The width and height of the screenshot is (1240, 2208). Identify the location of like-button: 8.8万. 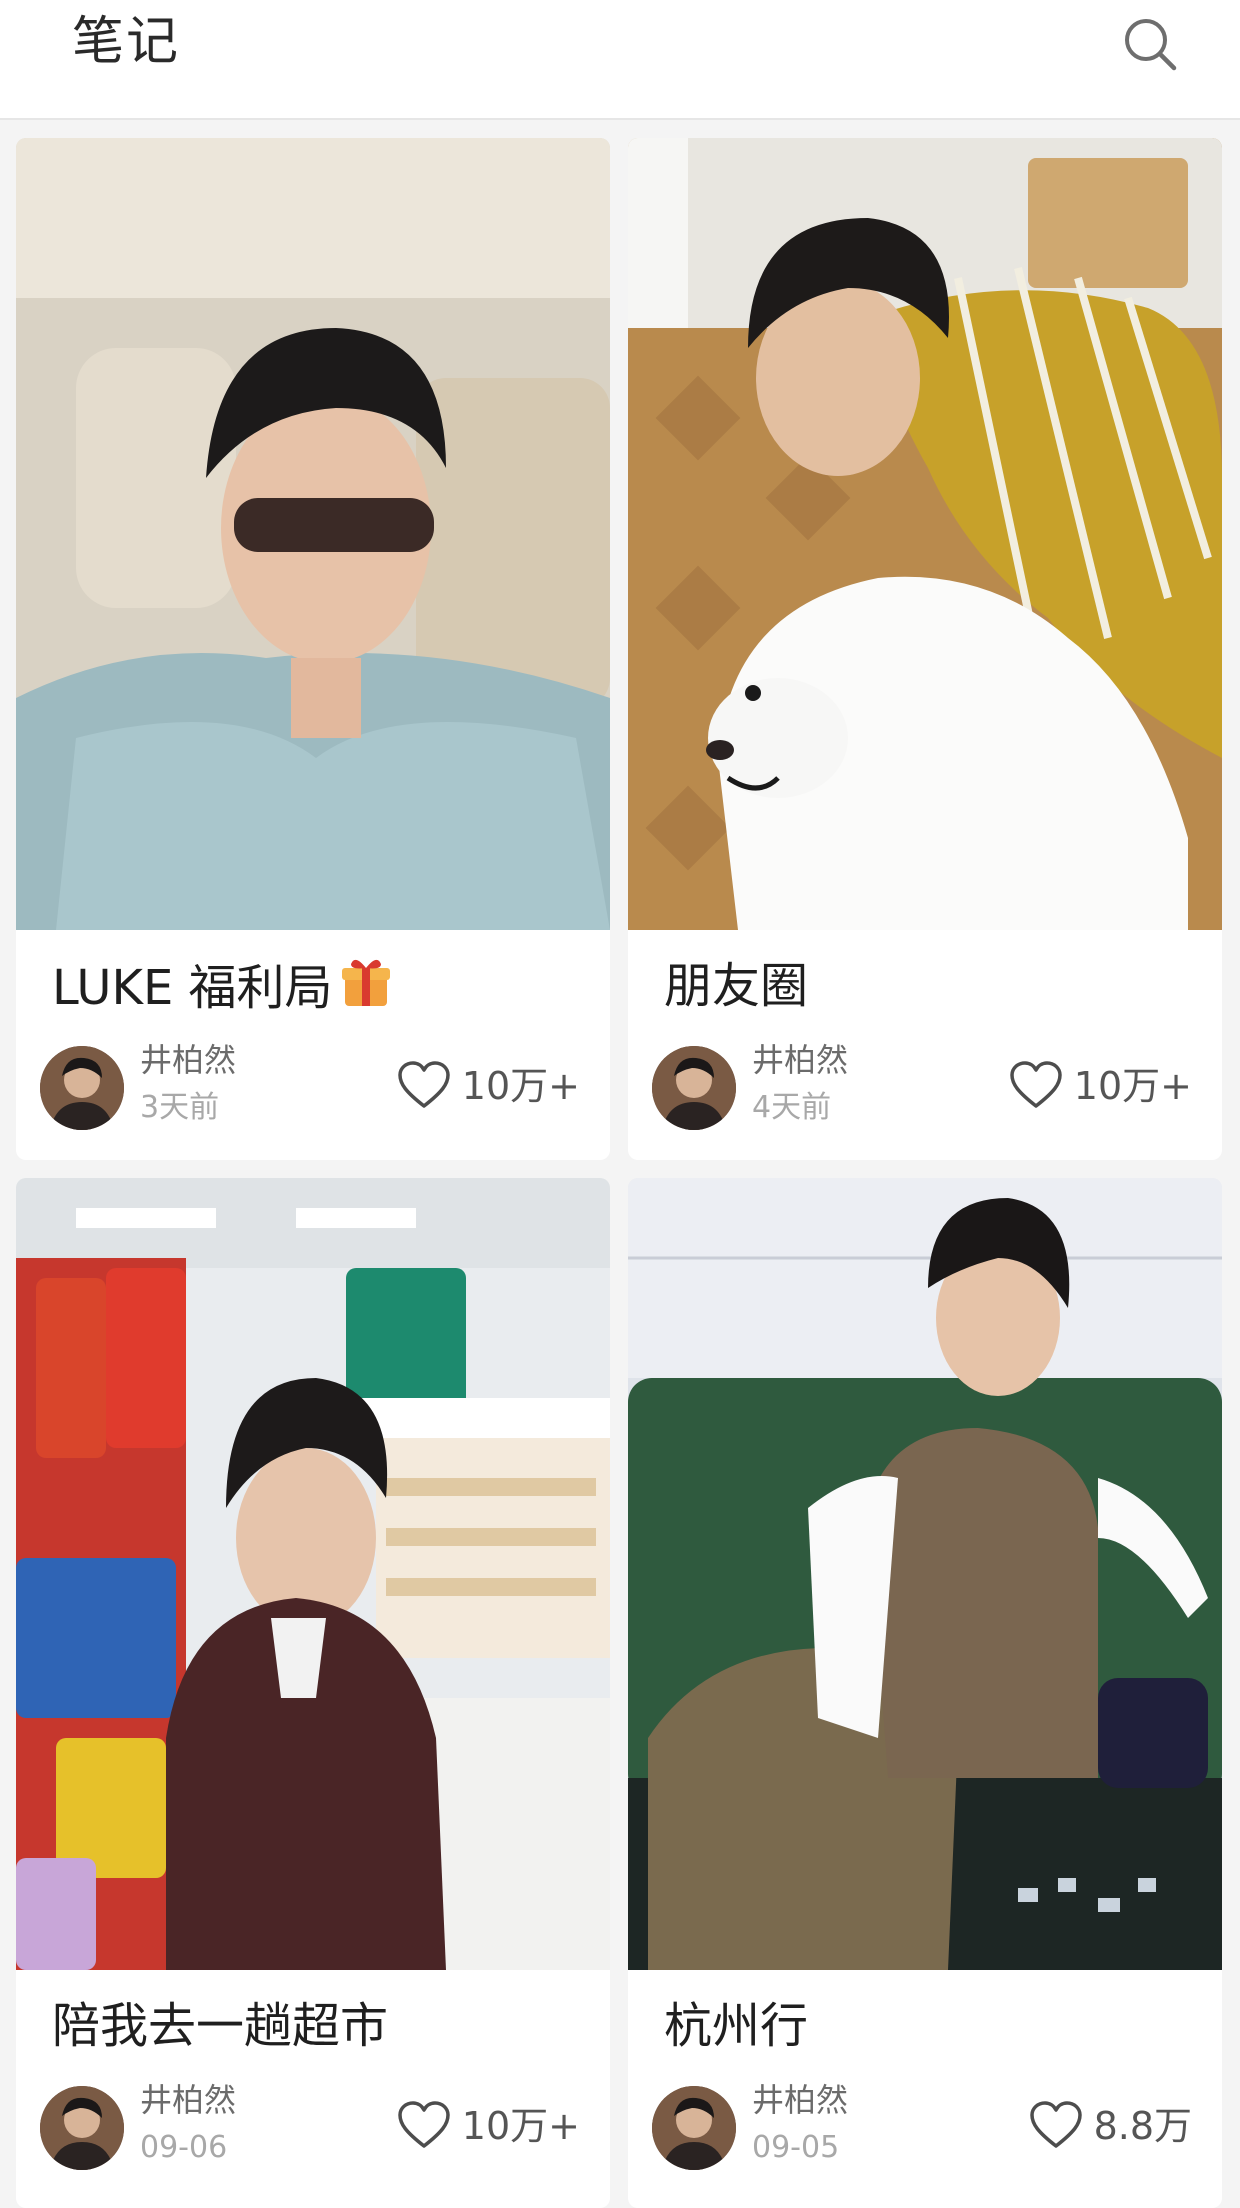
(1110, 2126).